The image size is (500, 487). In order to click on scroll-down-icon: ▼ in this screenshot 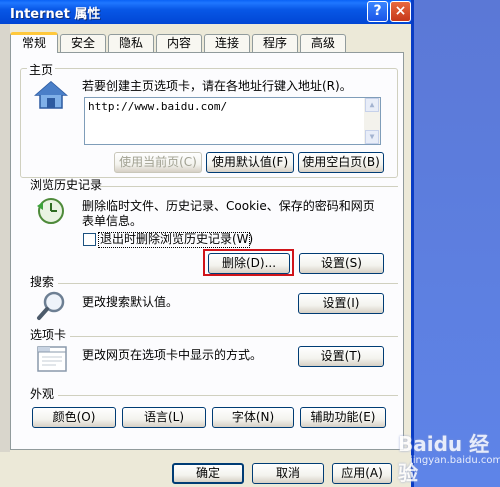, I will do `click(372, 137)`.